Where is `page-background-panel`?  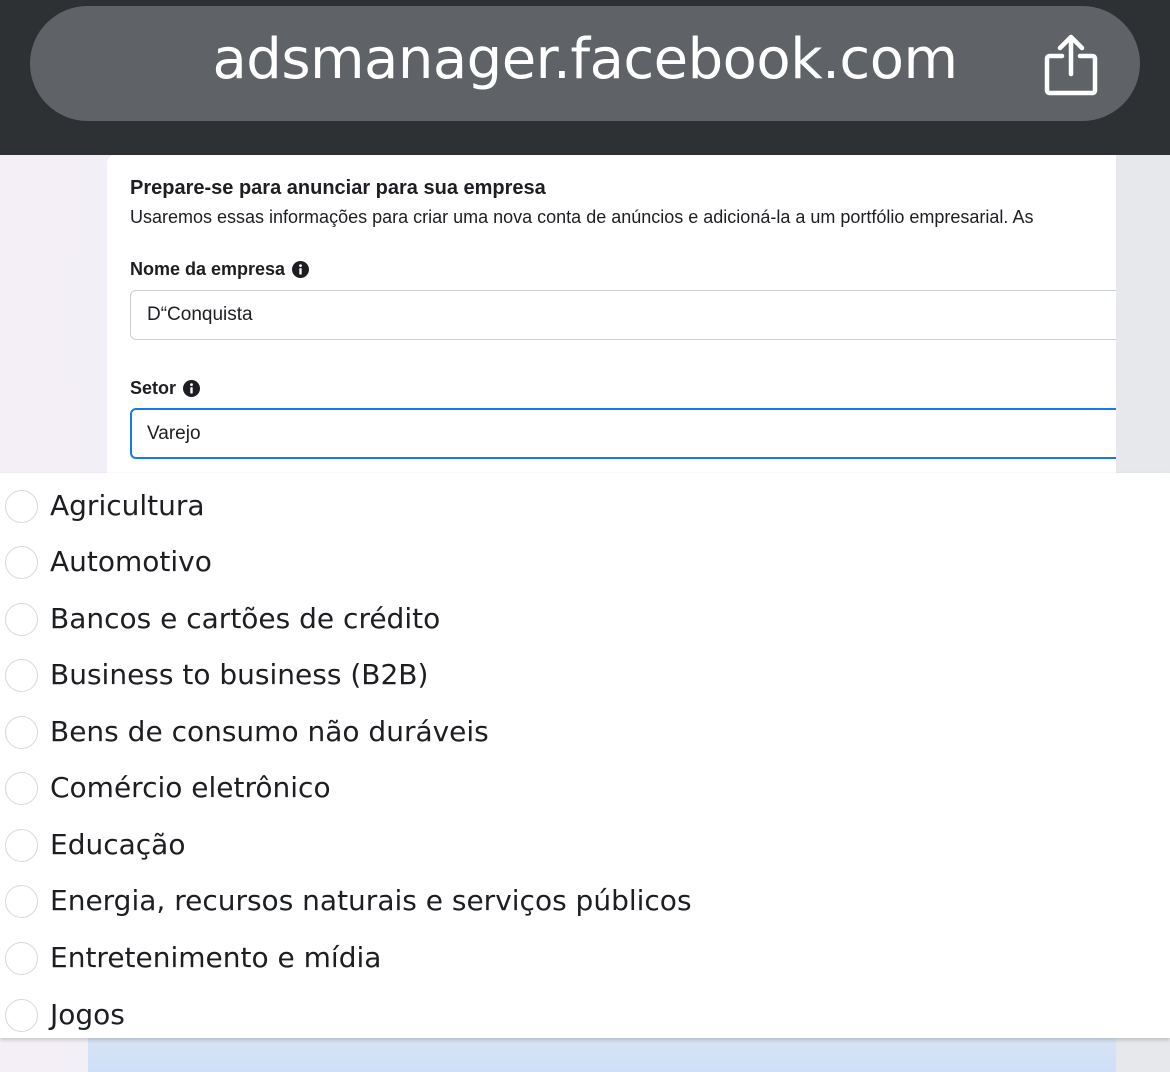 page-background-panel is located at coordinates (602, 1054).